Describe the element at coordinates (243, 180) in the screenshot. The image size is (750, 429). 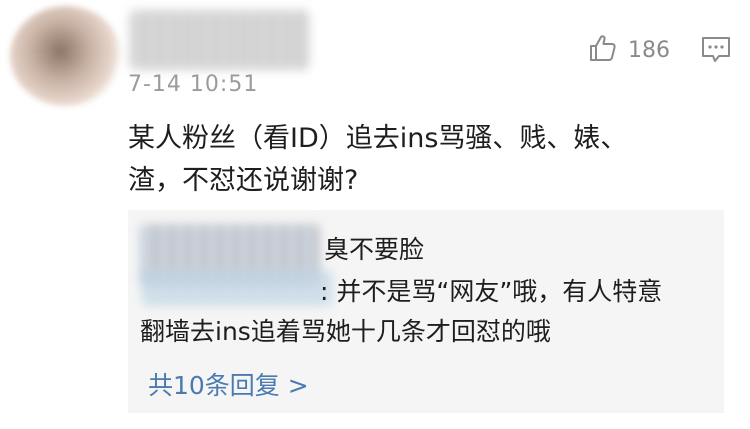
I see `comment-line: 渣，不怼还说谢谢?` at that location.